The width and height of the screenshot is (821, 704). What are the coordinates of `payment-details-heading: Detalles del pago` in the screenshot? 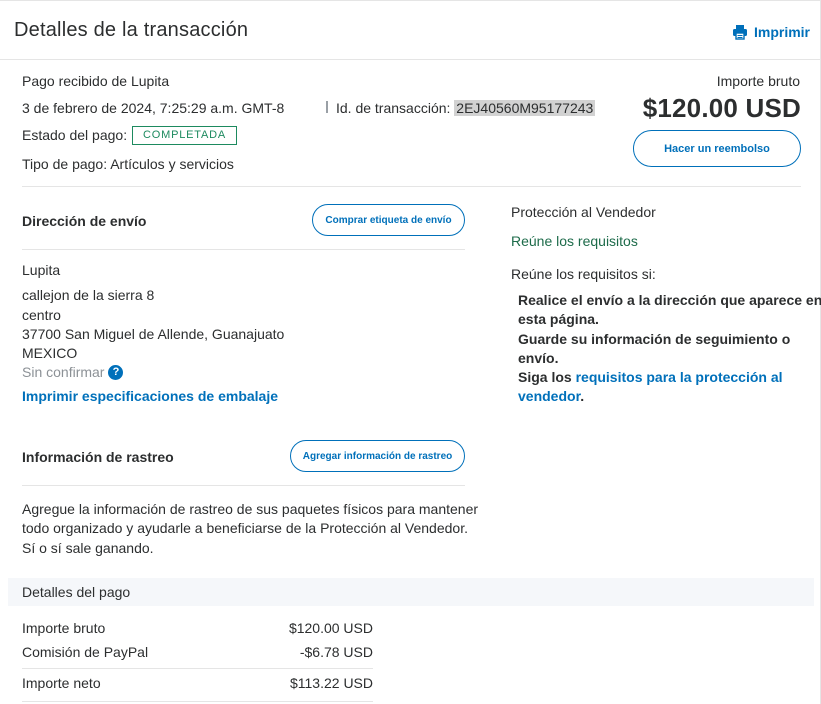 It's located at (76, 592).